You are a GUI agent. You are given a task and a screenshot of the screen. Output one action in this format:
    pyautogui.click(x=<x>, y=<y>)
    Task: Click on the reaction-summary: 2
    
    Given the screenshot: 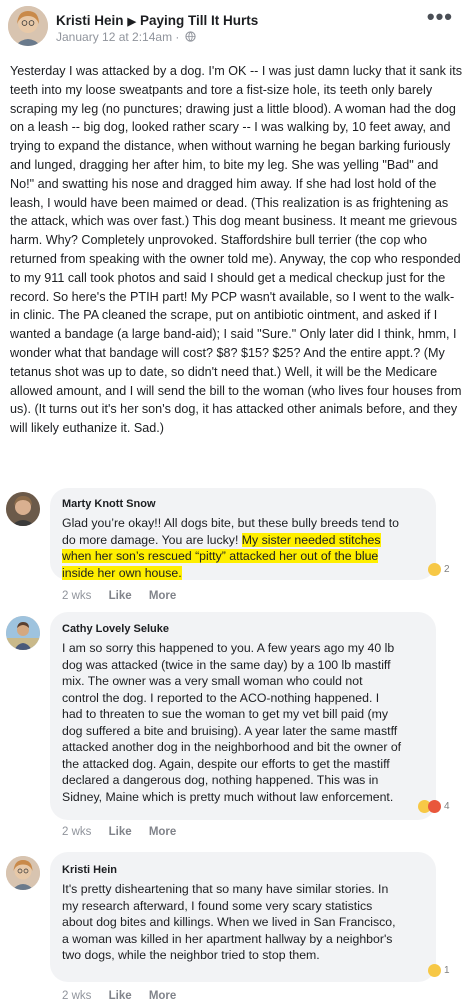 What is the action you would take?
    pyautogui.click(x=439, y=569)
    